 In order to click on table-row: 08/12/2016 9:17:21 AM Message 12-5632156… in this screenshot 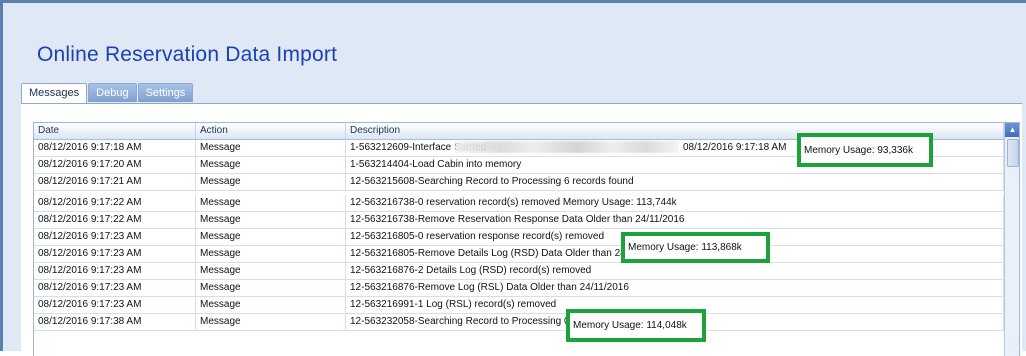, I will do `click(519, 182)`.